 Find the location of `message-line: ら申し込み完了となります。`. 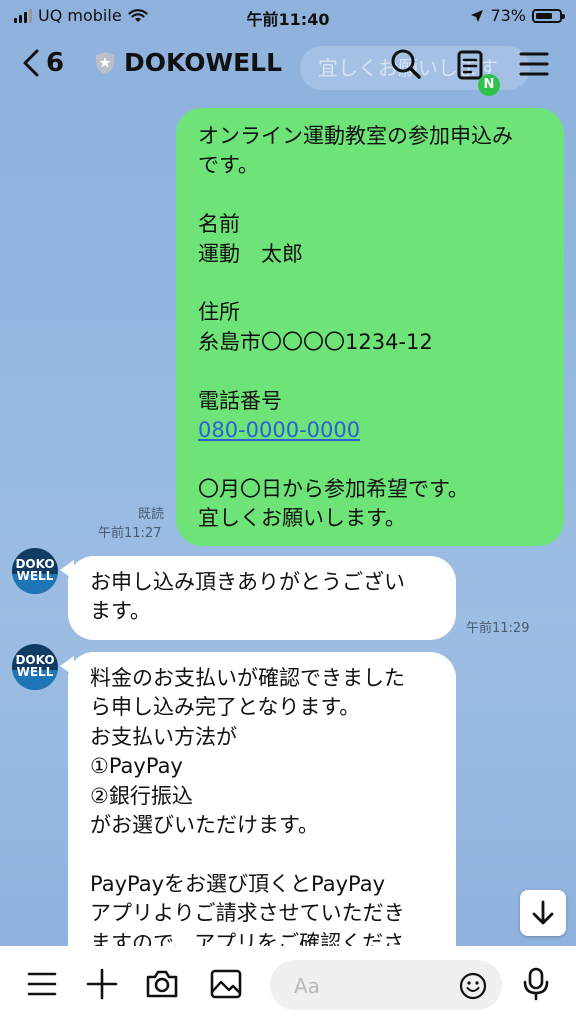

message-line: ら申し込み完了となります。 is located at coordinates (225, 707).